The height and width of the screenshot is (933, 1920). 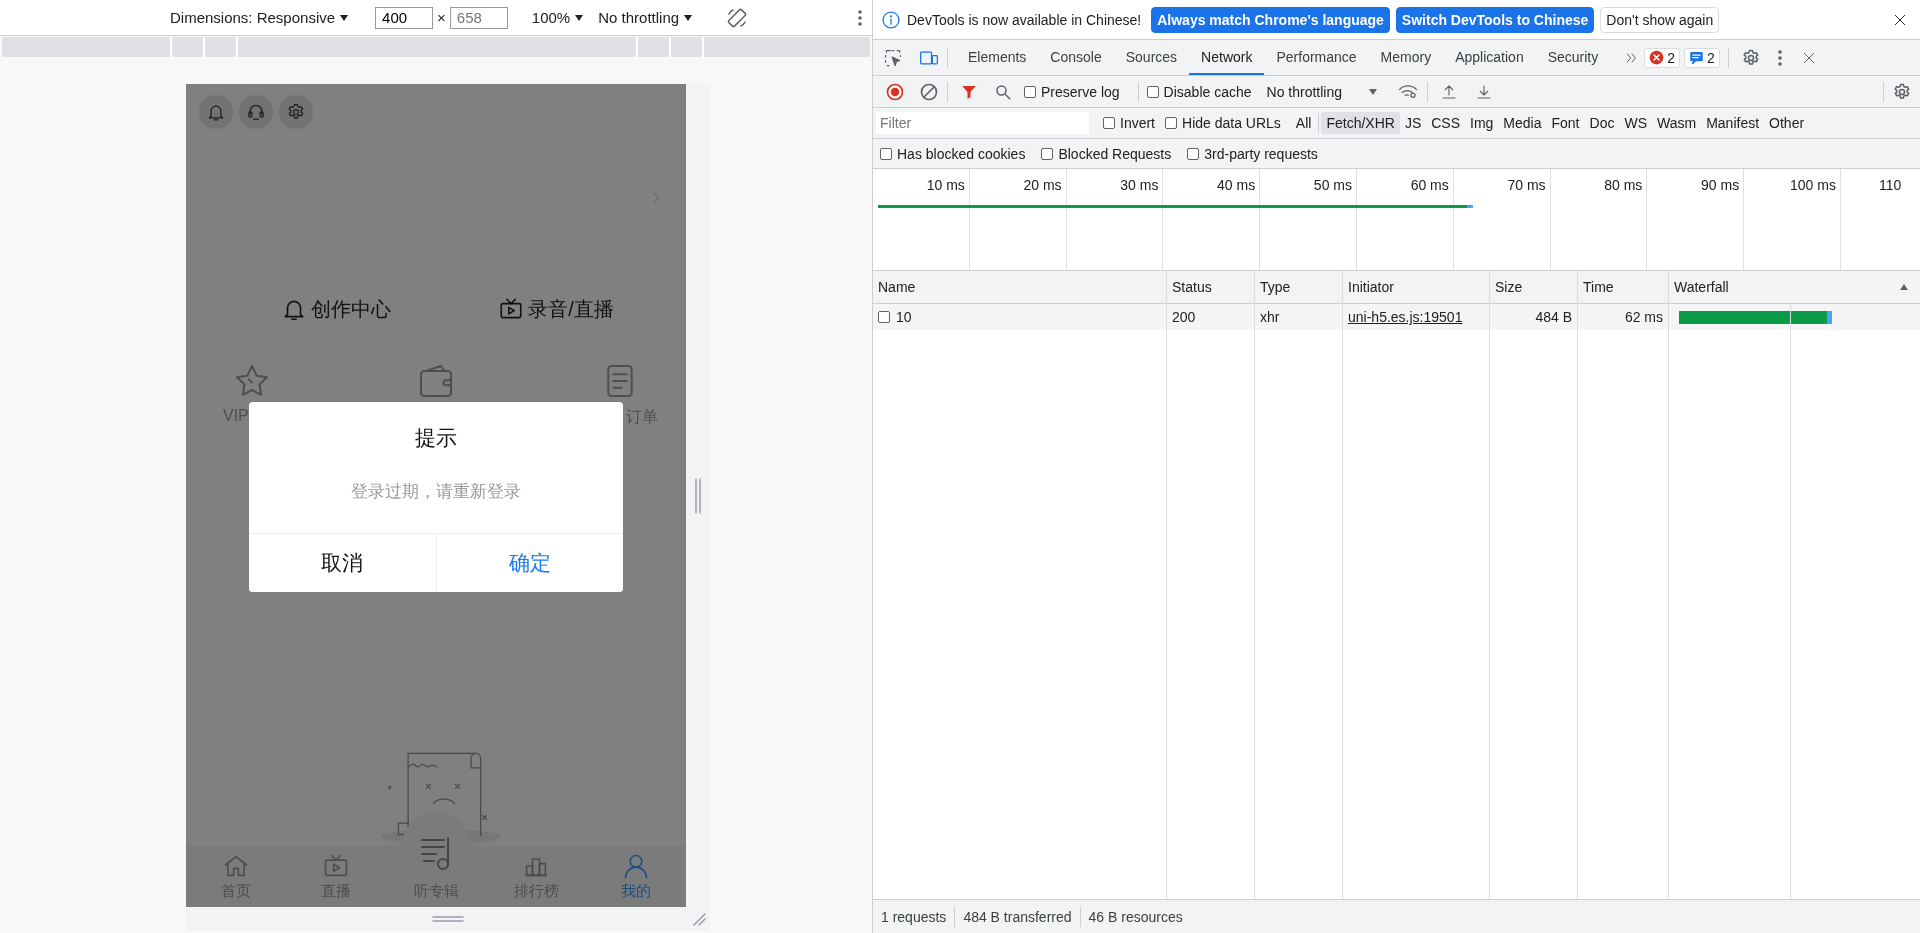 I want to click on column-header: Size, so click(x=1533, y=287).